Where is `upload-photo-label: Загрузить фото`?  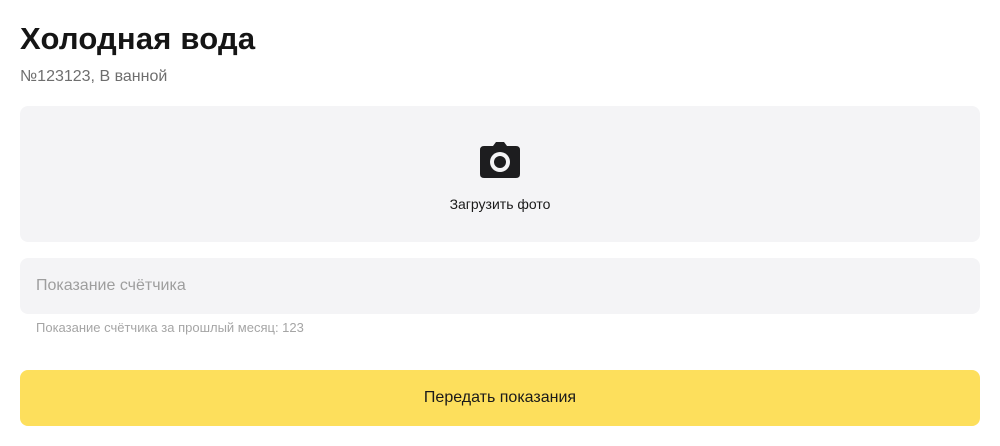 upload-photo-label: Загрузить фото is located at coordinates (500, 204).